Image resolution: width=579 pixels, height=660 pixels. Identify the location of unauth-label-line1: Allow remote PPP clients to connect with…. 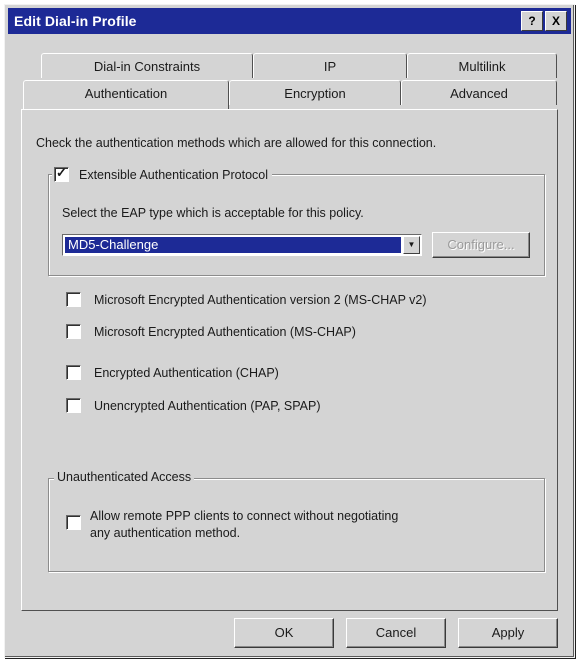
(244, 516).